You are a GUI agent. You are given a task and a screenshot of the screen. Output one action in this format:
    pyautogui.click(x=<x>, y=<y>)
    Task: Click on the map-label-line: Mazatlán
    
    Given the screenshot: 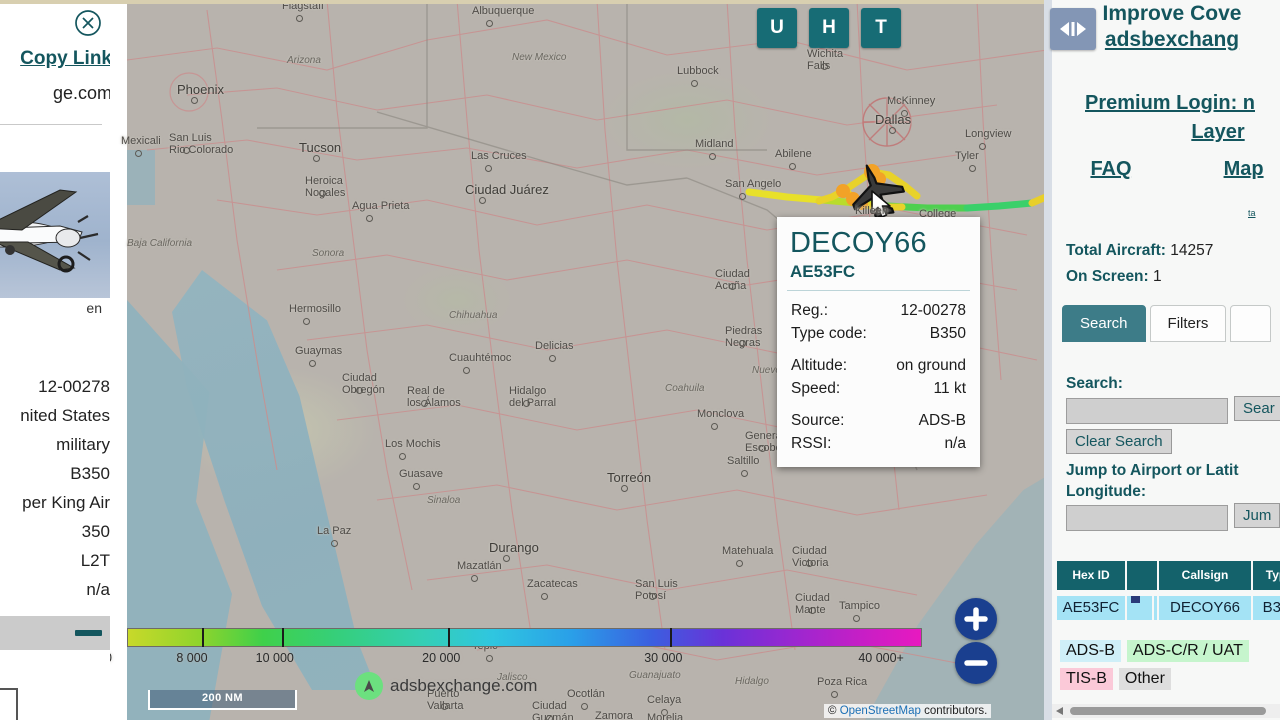 What is the action you would take?
    pyautogui.click(x=479, y=566)
    